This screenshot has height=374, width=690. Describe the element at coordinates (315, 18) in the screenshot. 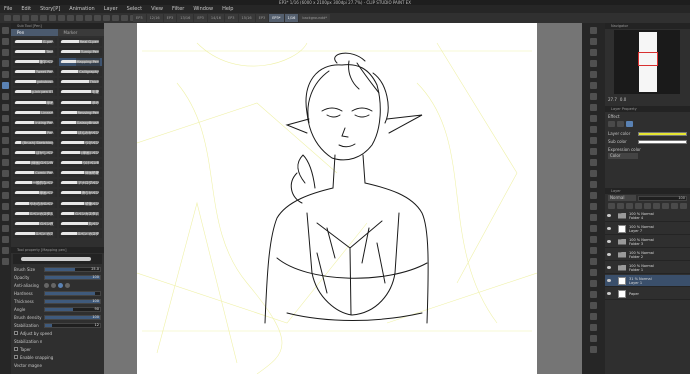

I see `document-tab: backgroundd*` at that location.